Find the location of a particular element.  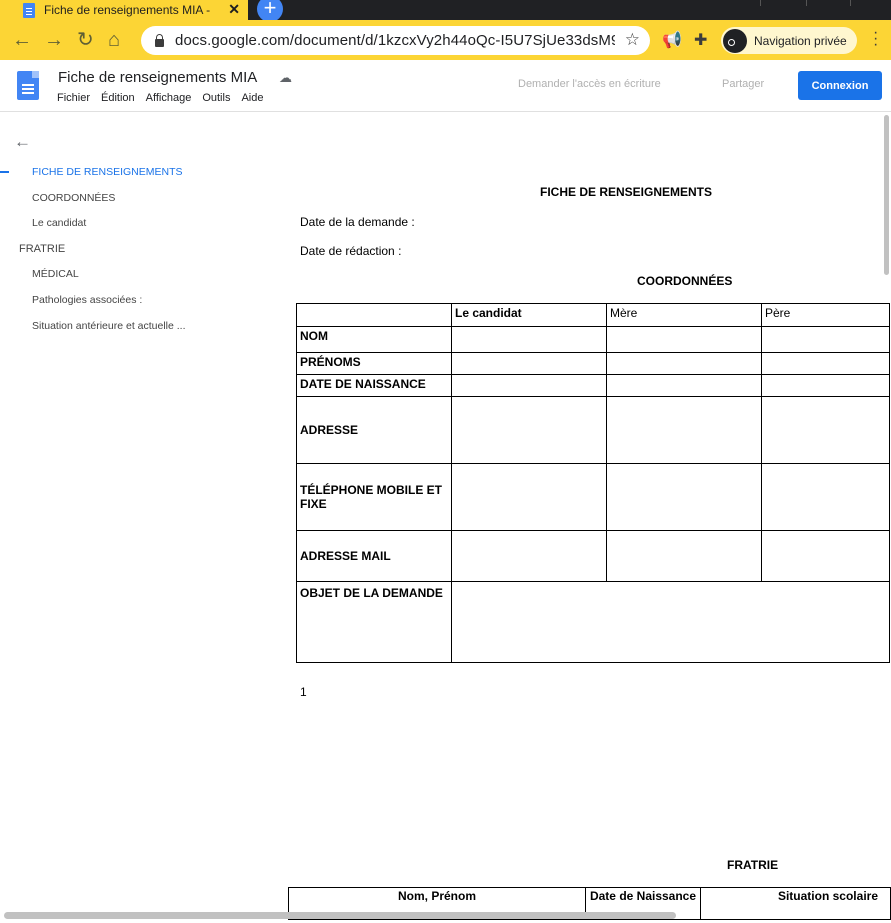

outline-active-marker is located at coordinates (4, 172).